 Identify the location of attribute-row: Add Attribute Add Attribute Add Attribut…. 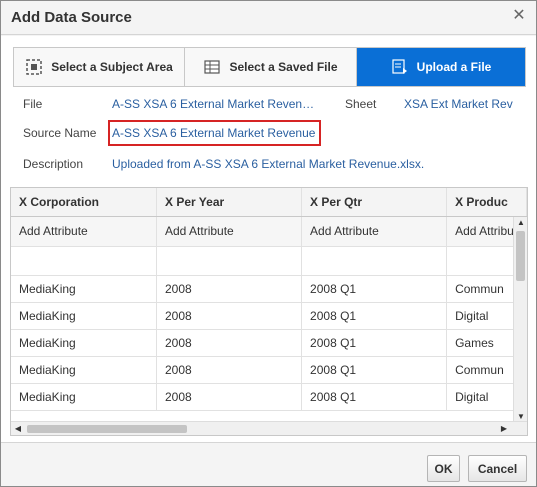
(269, 231).